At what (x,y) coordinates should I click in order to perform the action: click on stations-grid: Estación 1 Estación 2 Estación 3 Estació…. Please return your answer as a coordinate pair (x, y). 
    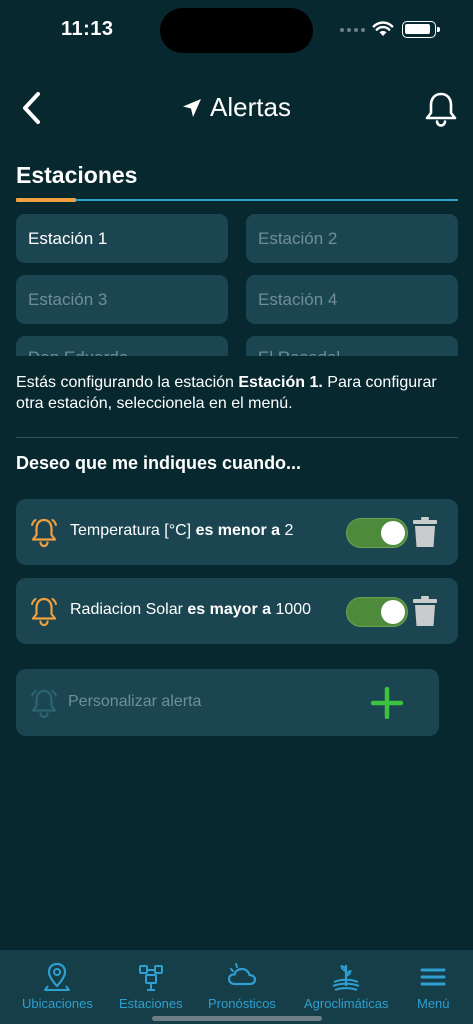
    Looking at the image, I should click on (237, 285).